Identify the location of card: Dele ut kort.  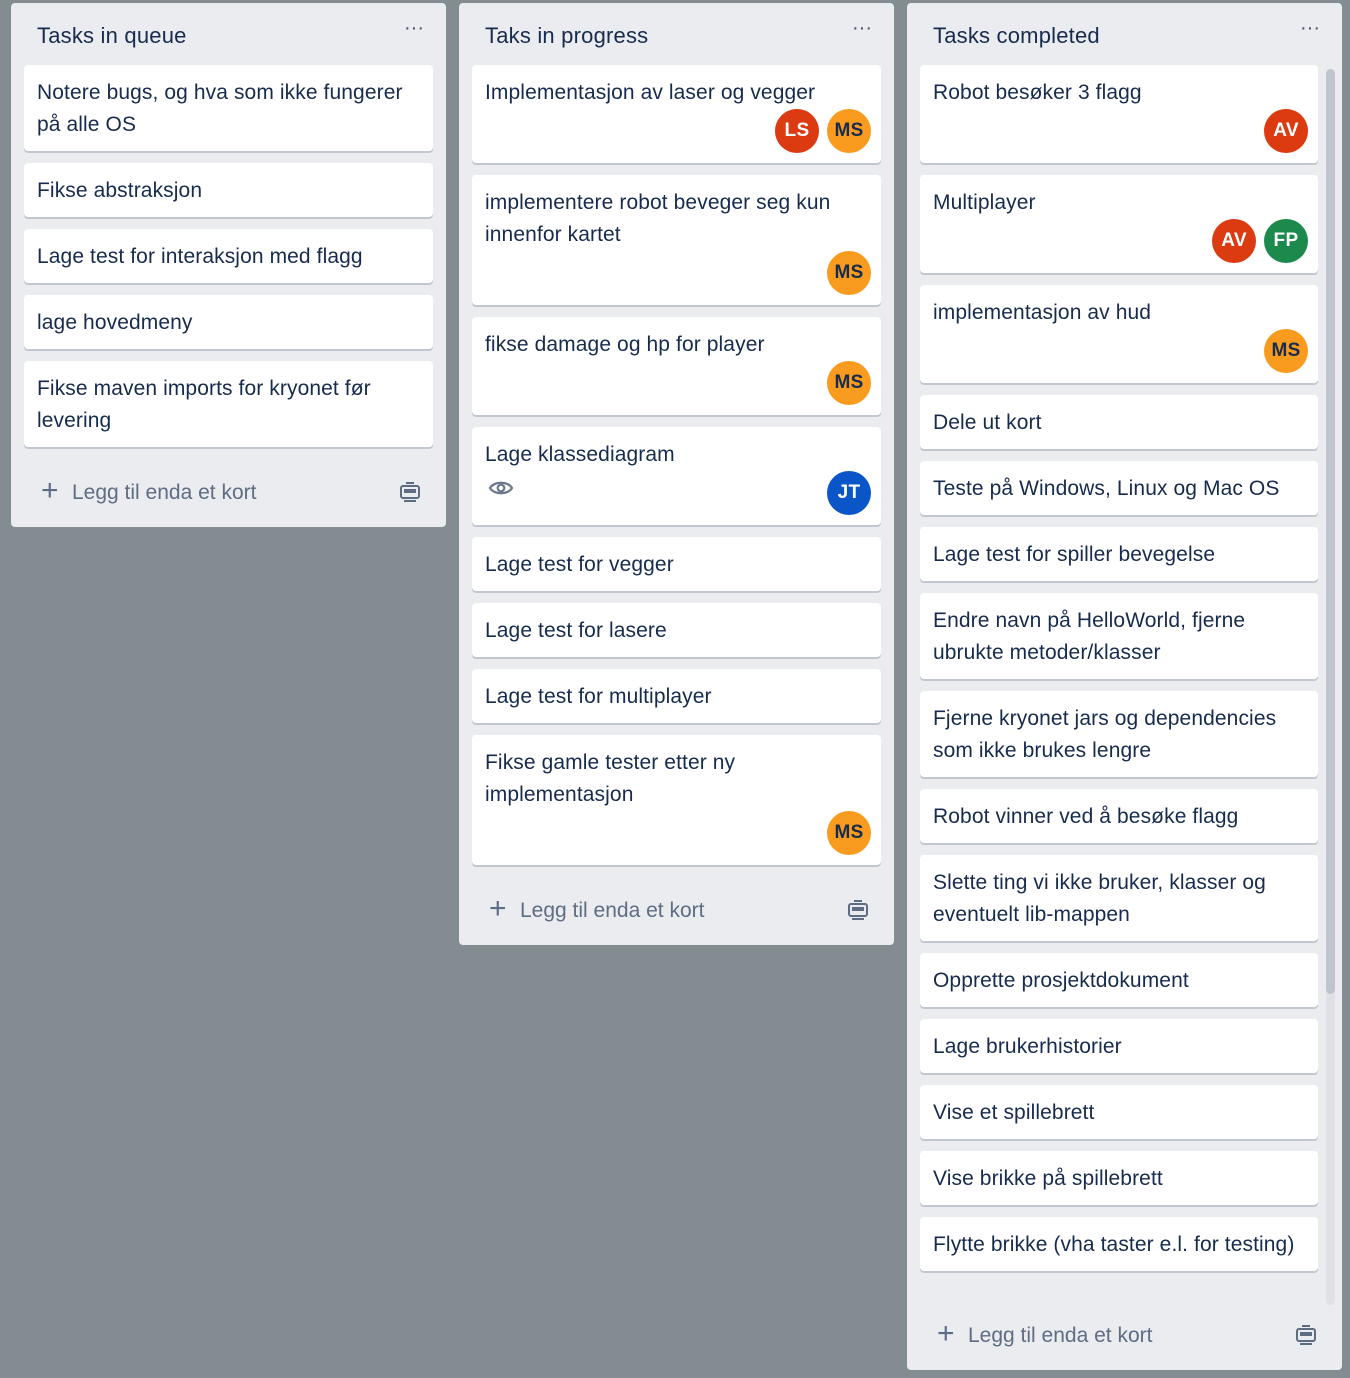
(1119, 422).